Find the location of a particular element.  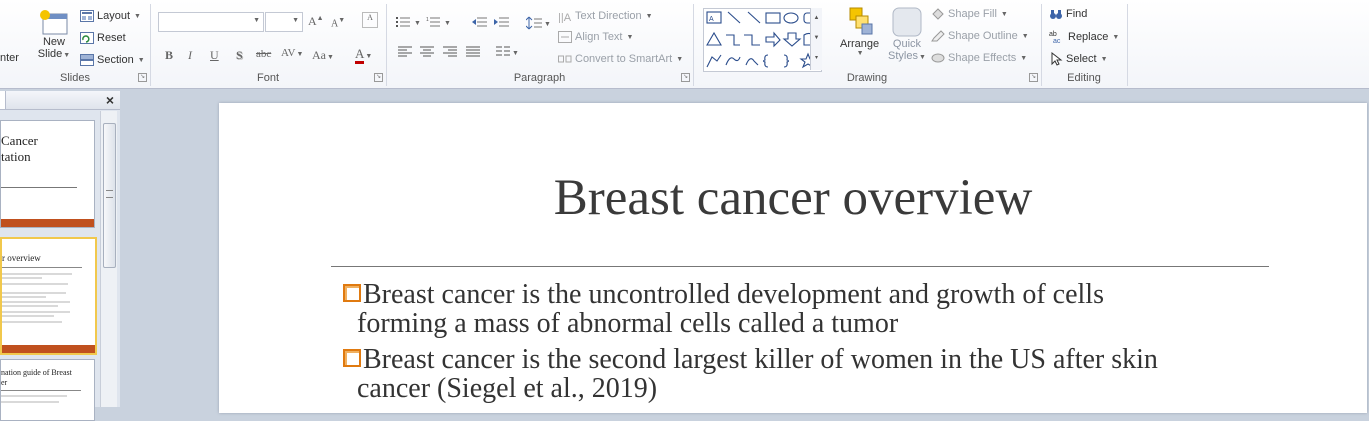

thumb3-title-1: nation guide of Breast is located at coordinates (36, 372).